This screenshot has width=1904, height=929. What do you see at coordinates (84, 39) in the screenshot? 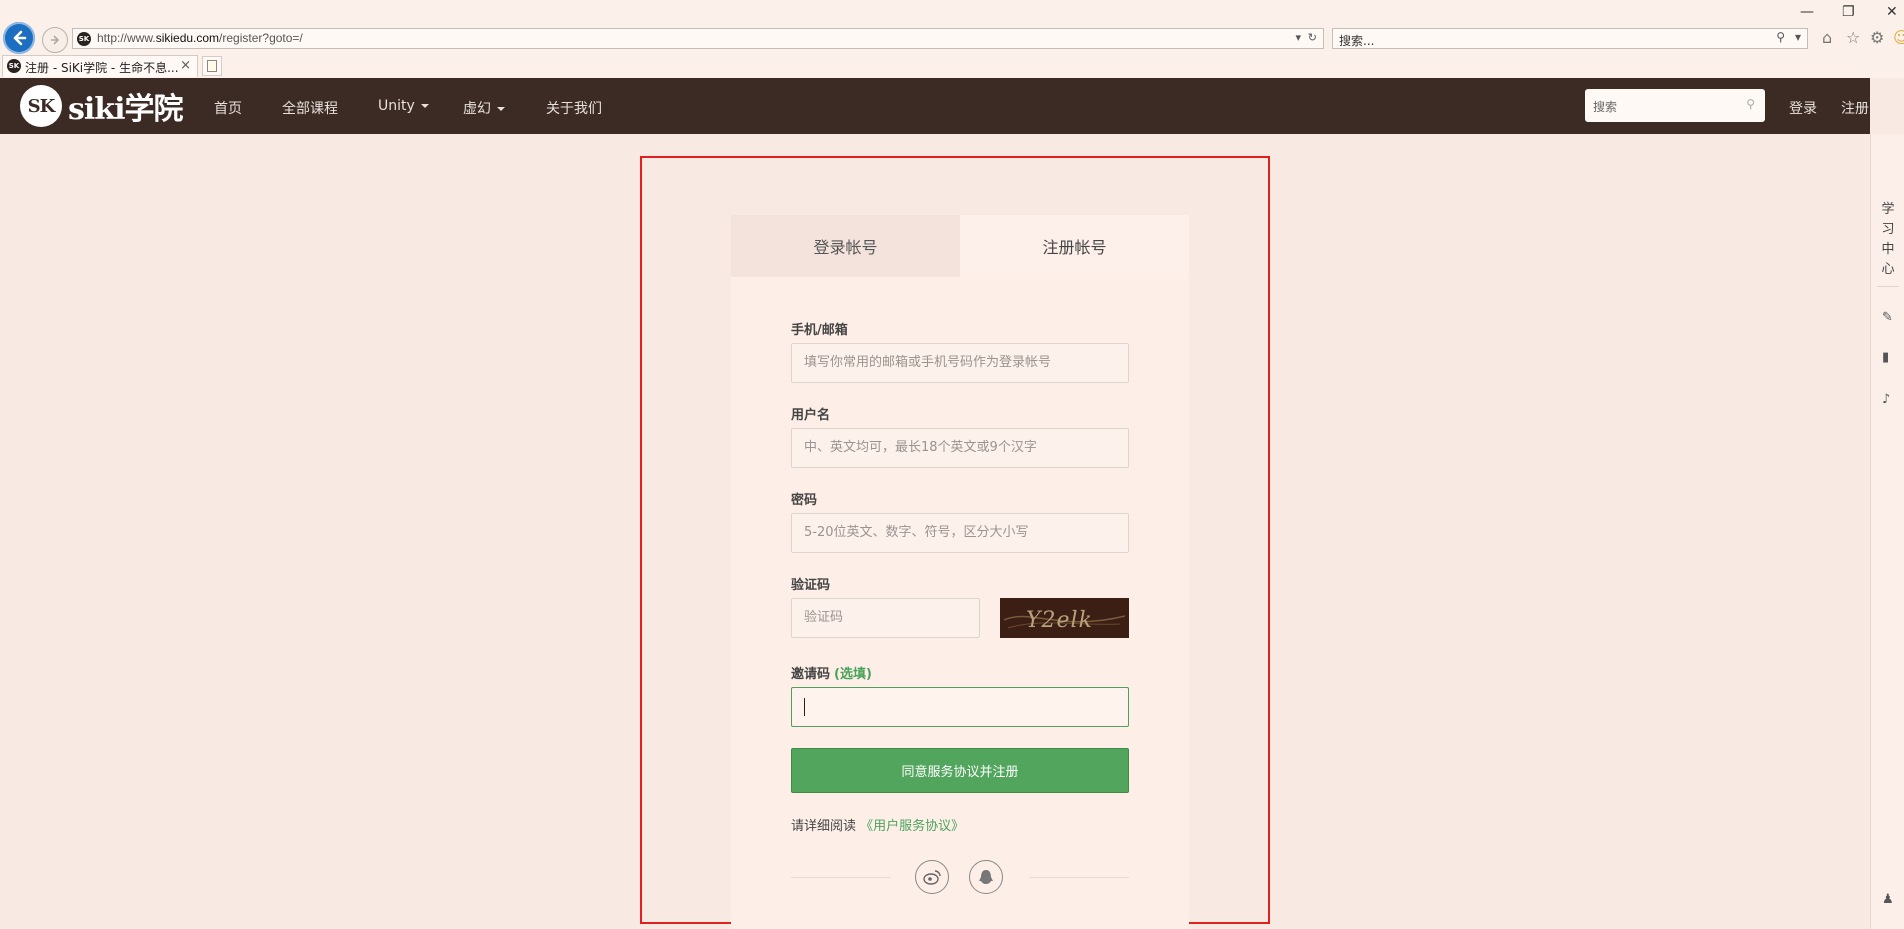
I see `site-favicon: SK` at bounding box center [84, 39].